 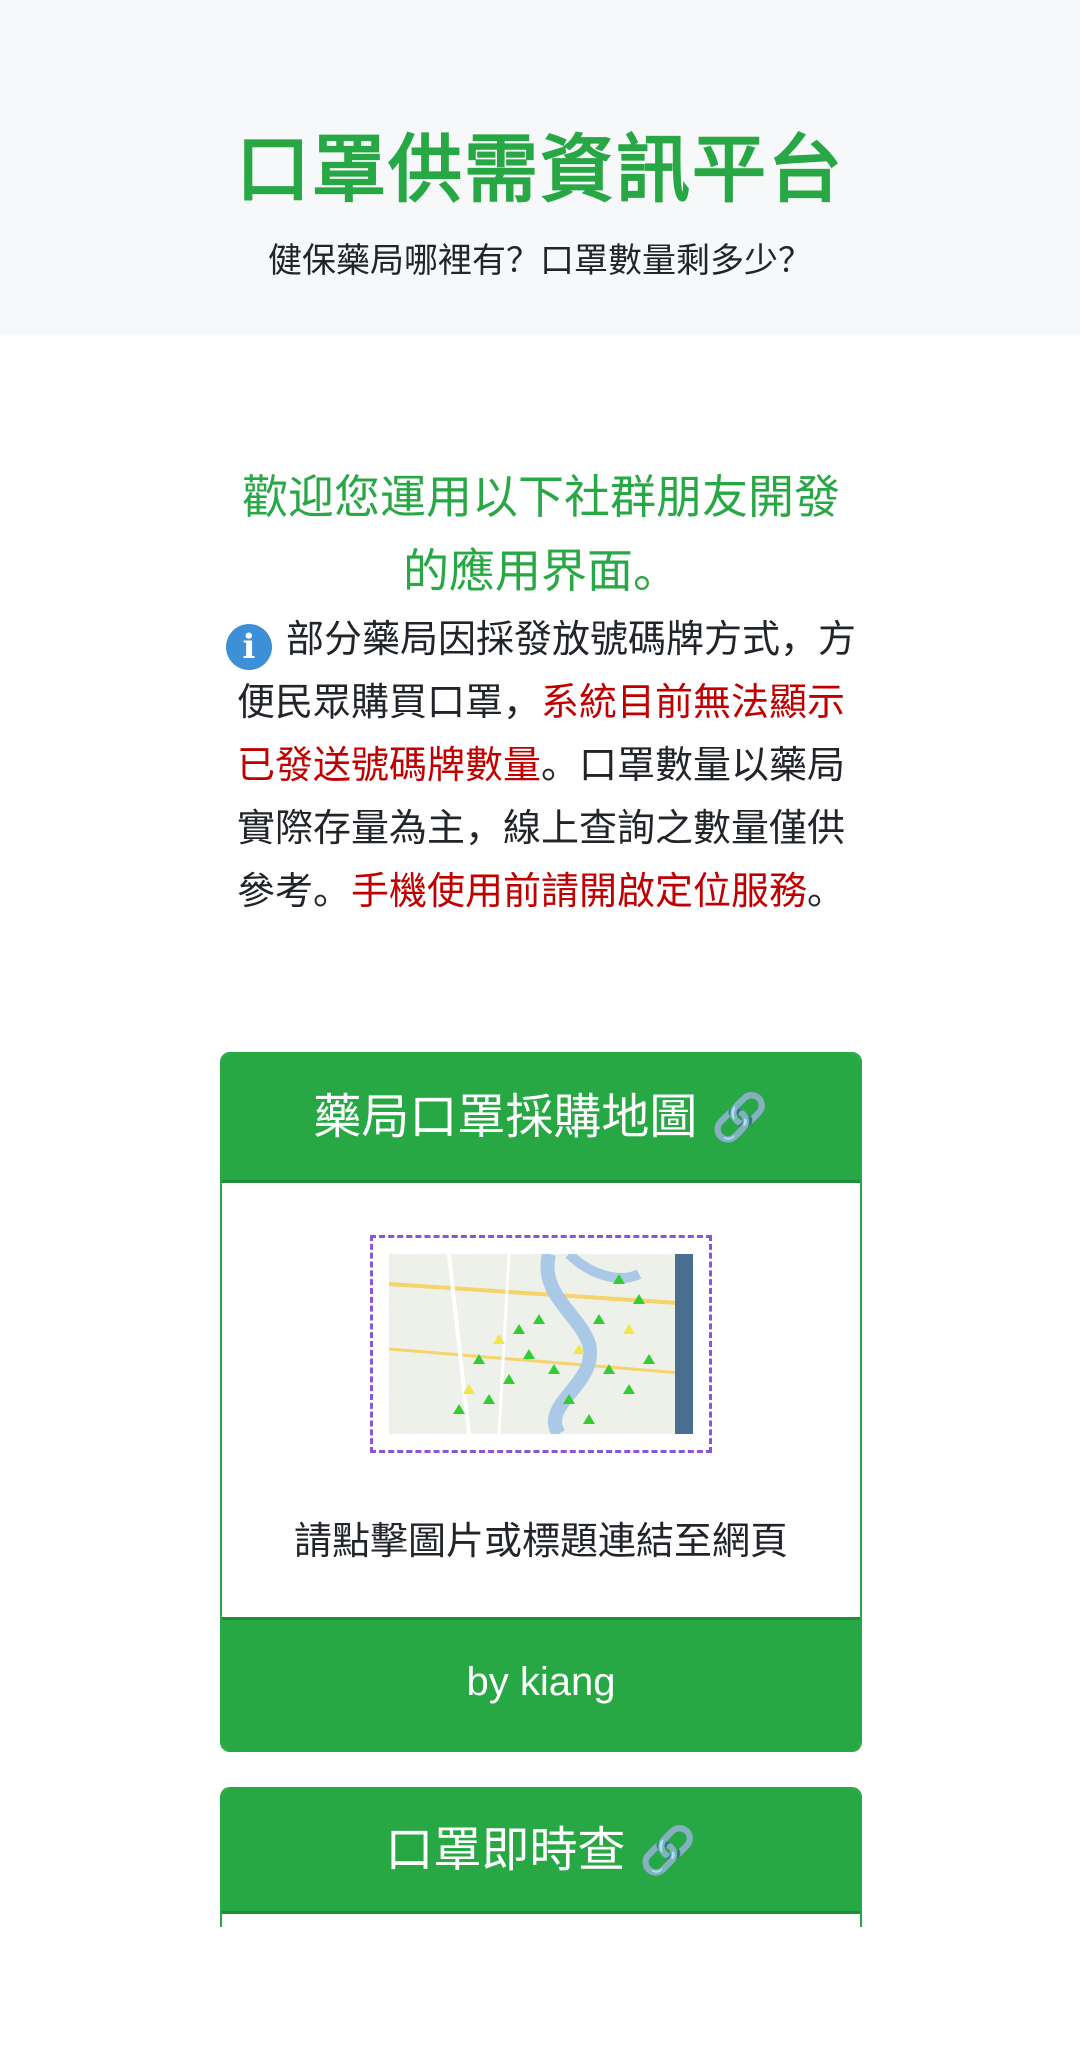 I want to click on app-card-mask-realtime: 口罩即時查 🔗, so click(x=541, y=1857).